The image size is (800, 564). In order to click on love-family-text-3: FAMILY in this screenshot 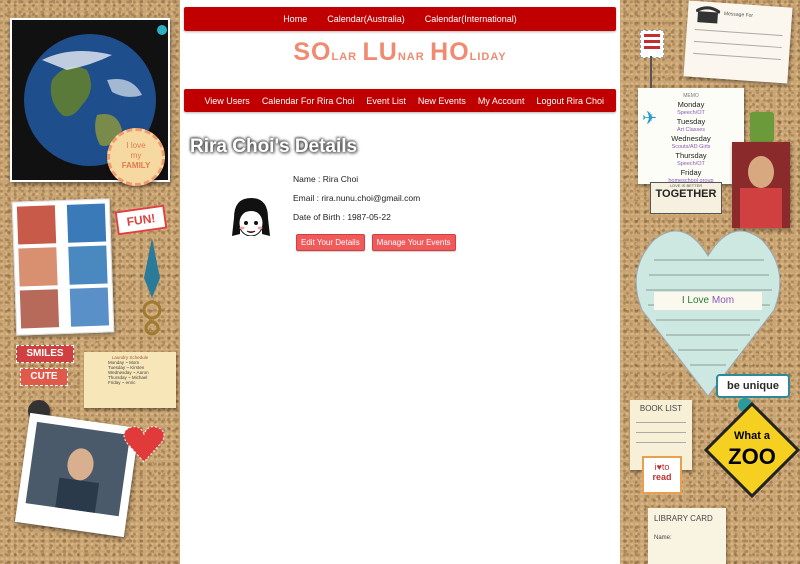, I will do `click(136, 165)`.